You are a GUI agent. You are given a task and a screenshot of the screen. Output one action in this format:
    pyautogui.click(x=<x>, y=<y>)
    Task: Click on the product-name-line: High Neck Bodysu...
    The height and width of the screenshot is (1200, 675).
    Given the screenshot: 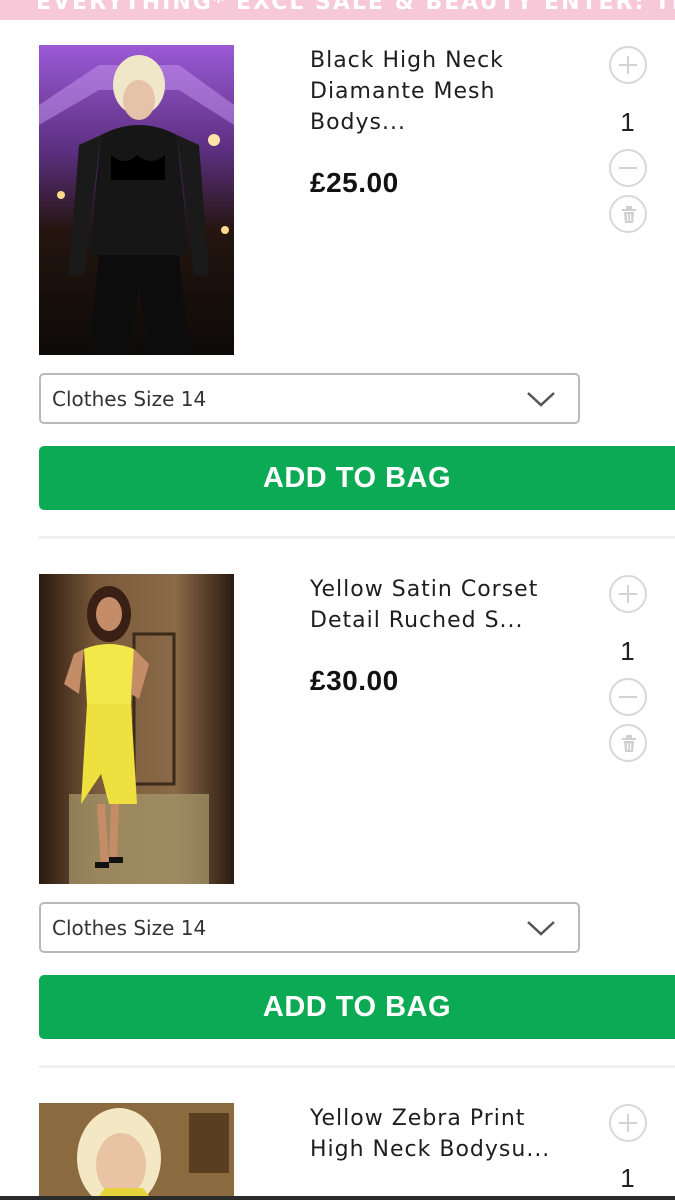 What is the action you would take?
    pyautogui.click(x=430, y=1149)
    